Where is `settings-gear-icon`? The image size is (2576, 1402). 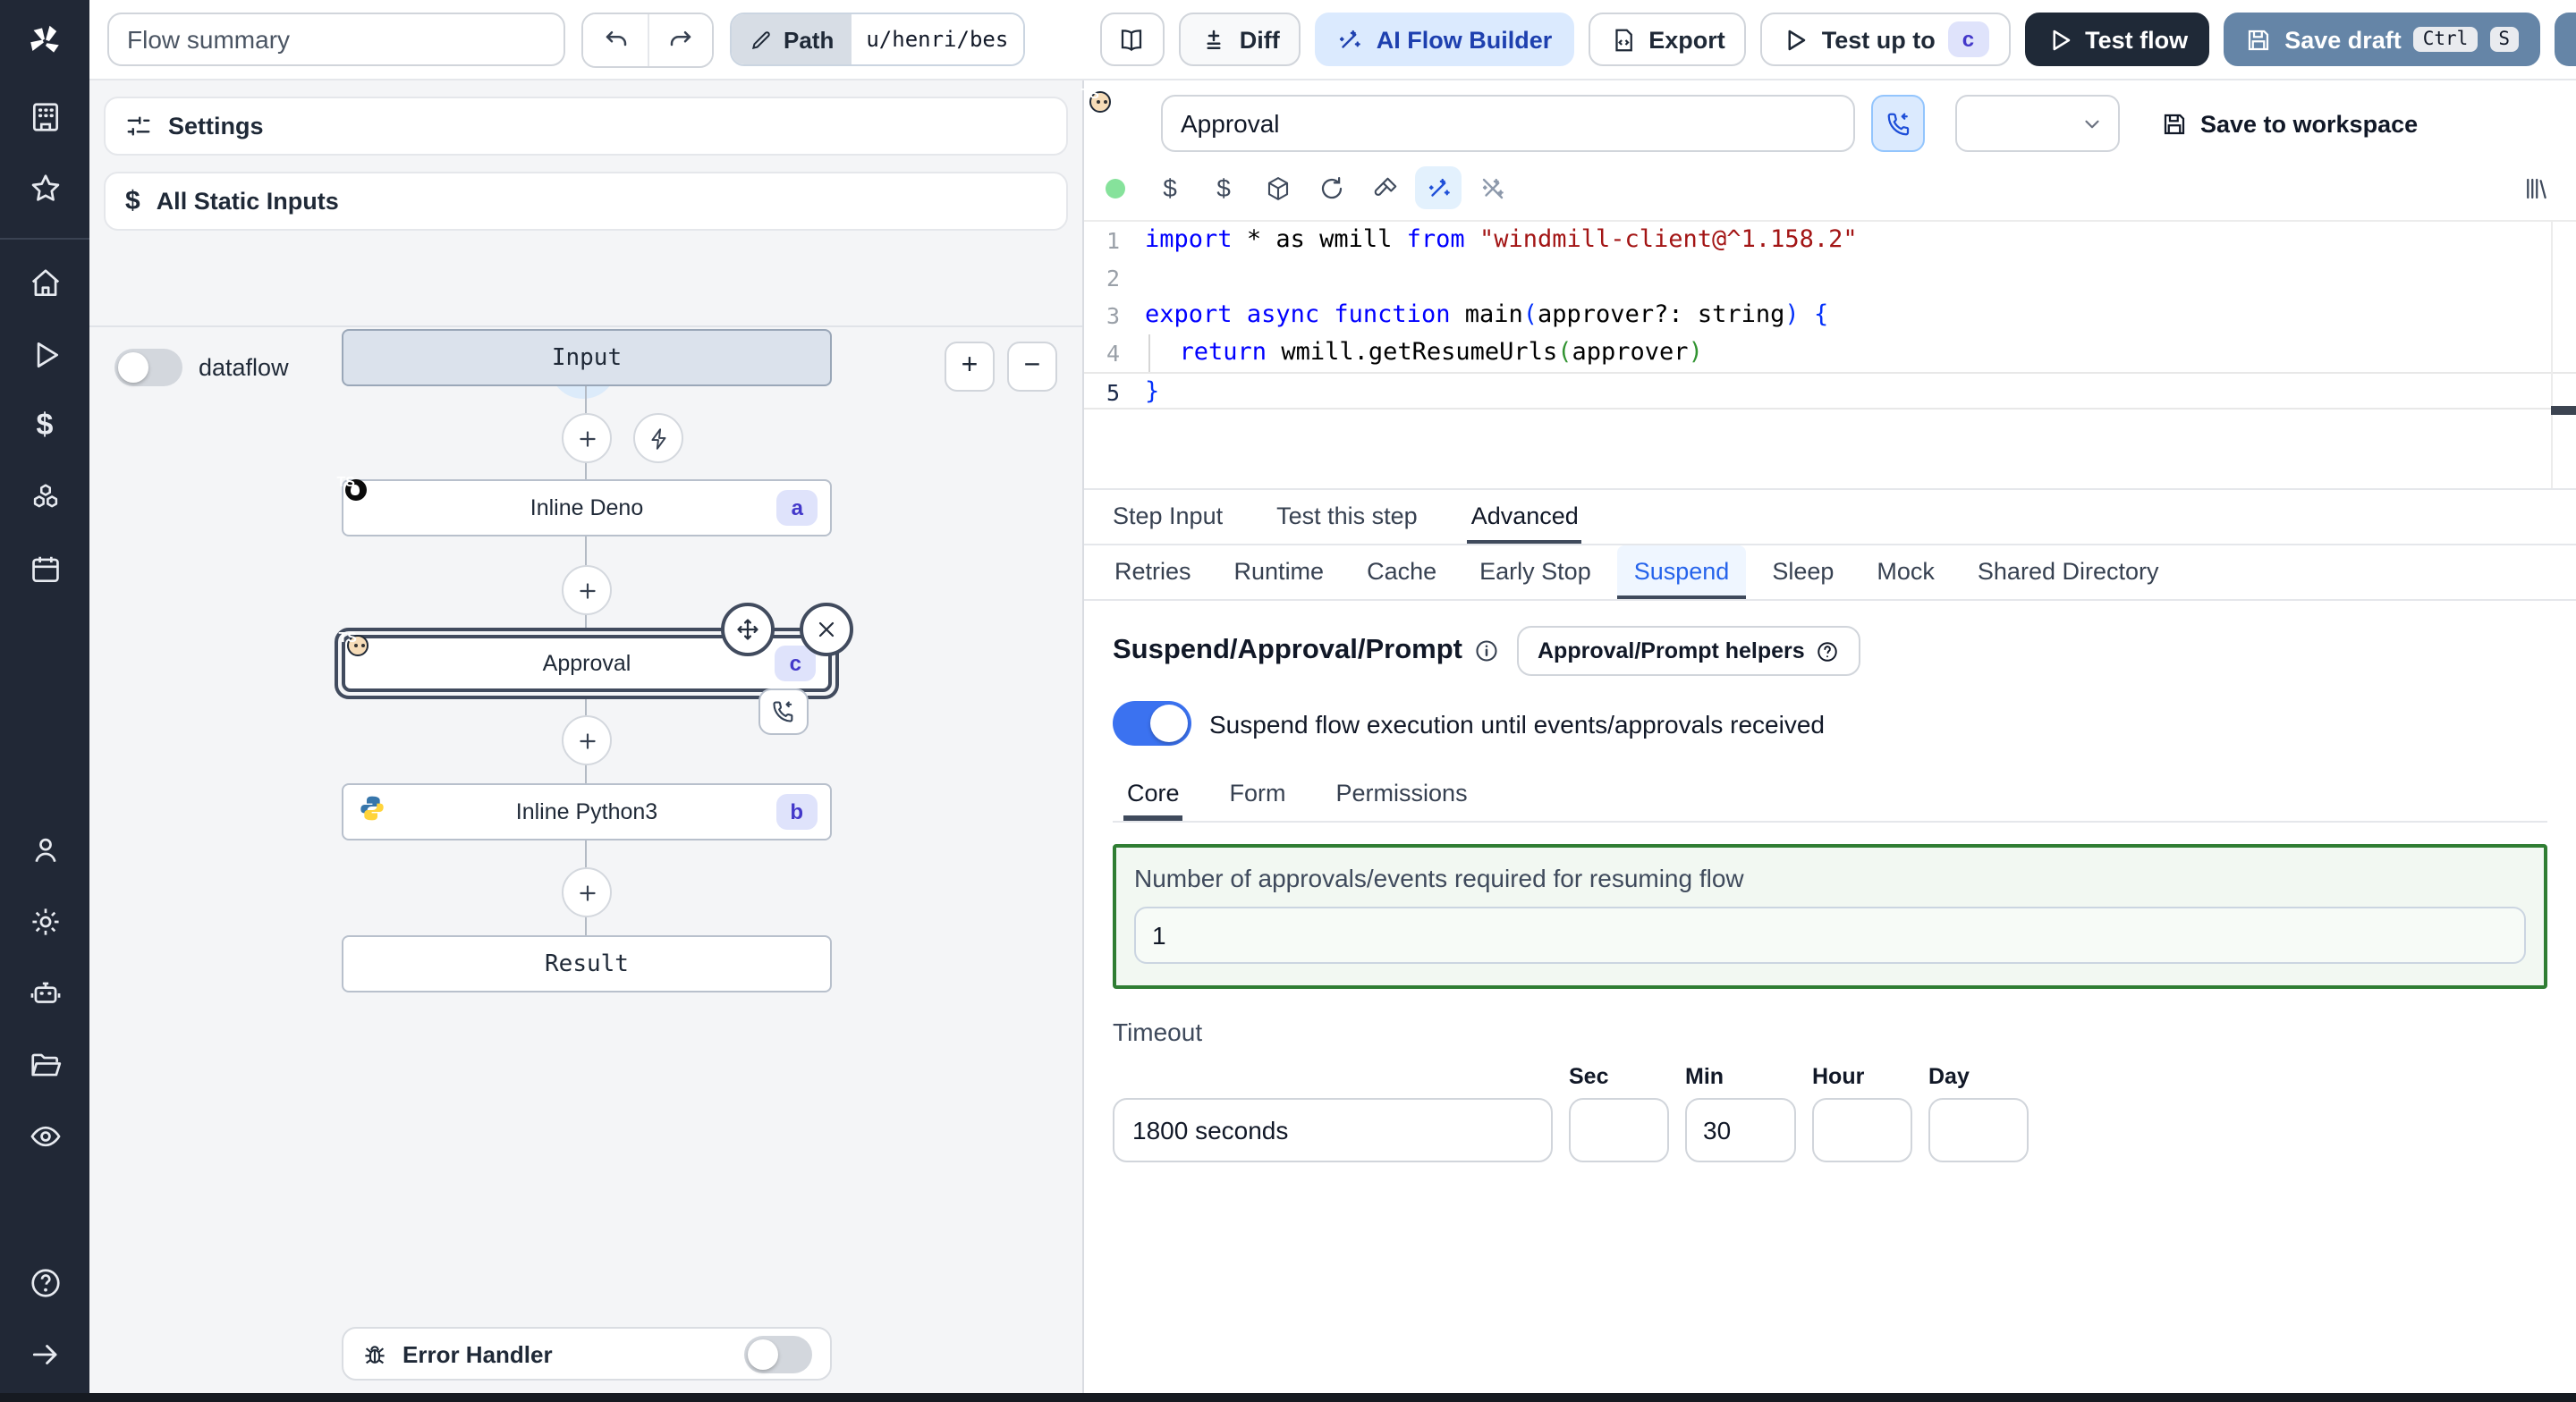
settings-gear-icon is located at coordinates (44, 921).